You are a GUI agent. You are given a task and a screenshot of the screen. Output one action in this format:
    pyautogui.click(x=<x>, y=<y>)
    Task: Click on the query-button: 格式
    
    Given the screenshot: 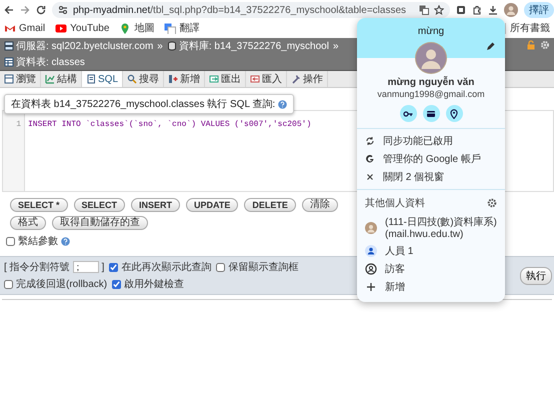 What is the action you would take?
    pyautogui.click(x=28, y=223)
    